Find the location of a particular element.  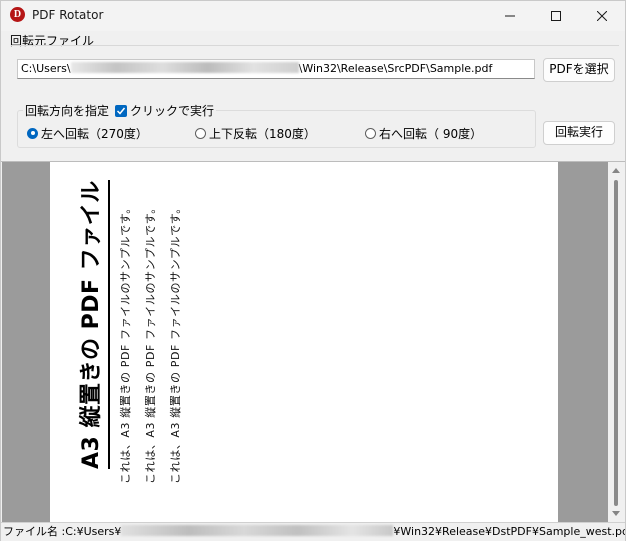

rotation-group-legend: 回転方向を指定 クリックで実行 is located at coordinates (120, 110).